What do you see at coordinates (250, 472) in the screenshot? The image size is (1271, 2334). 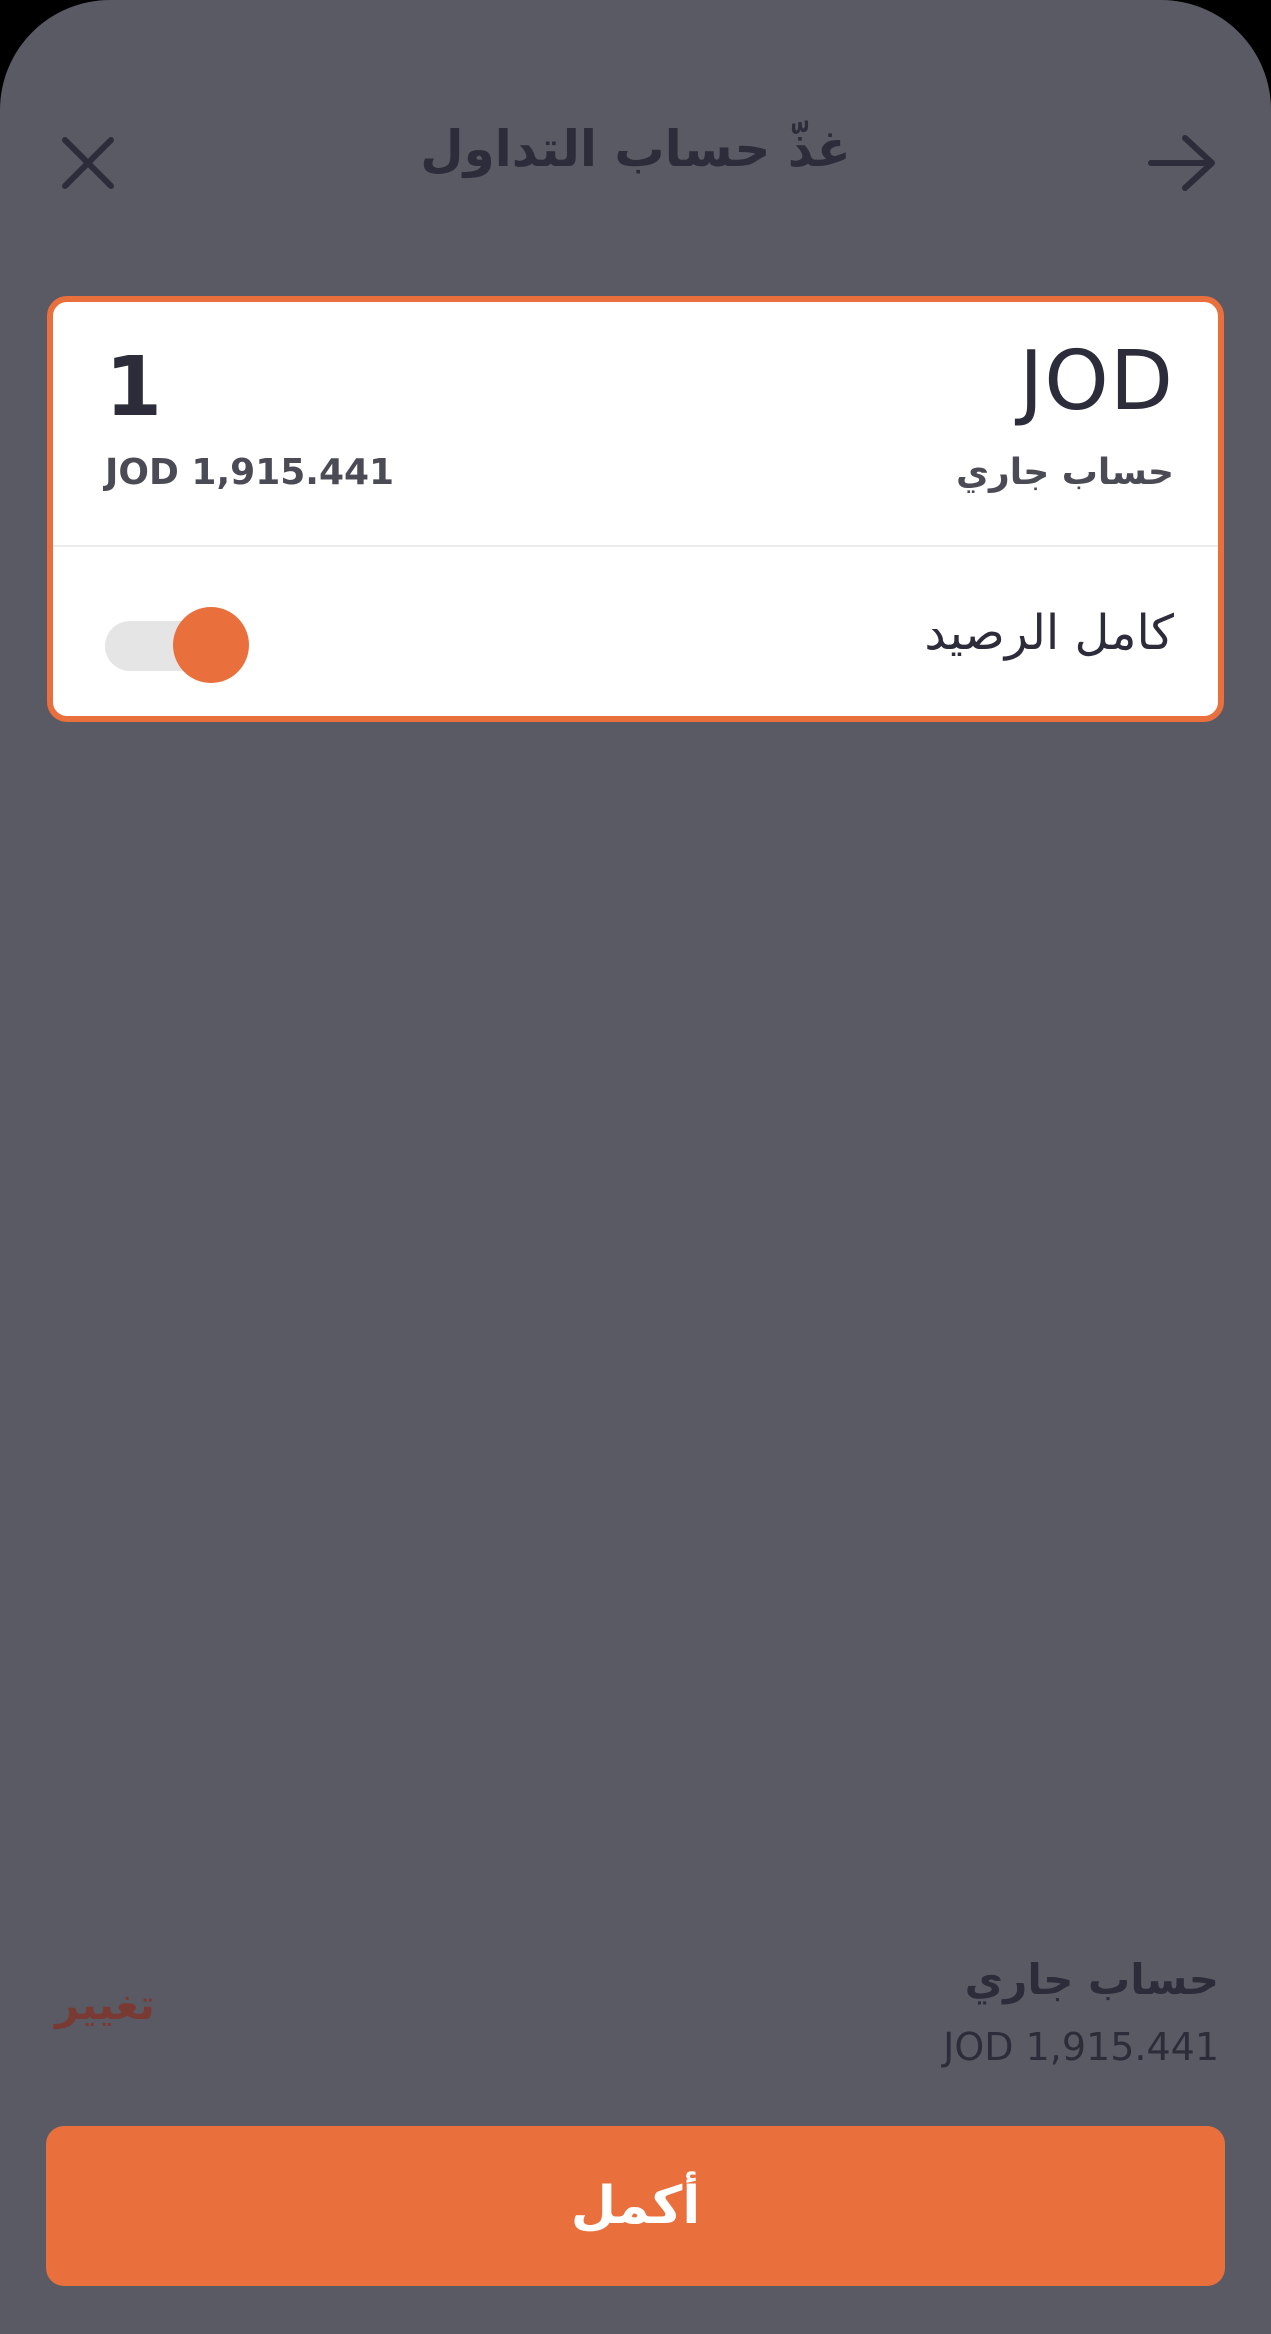 I see `account-balance: JOD 1,915.441` at bounding box center [250, 472].